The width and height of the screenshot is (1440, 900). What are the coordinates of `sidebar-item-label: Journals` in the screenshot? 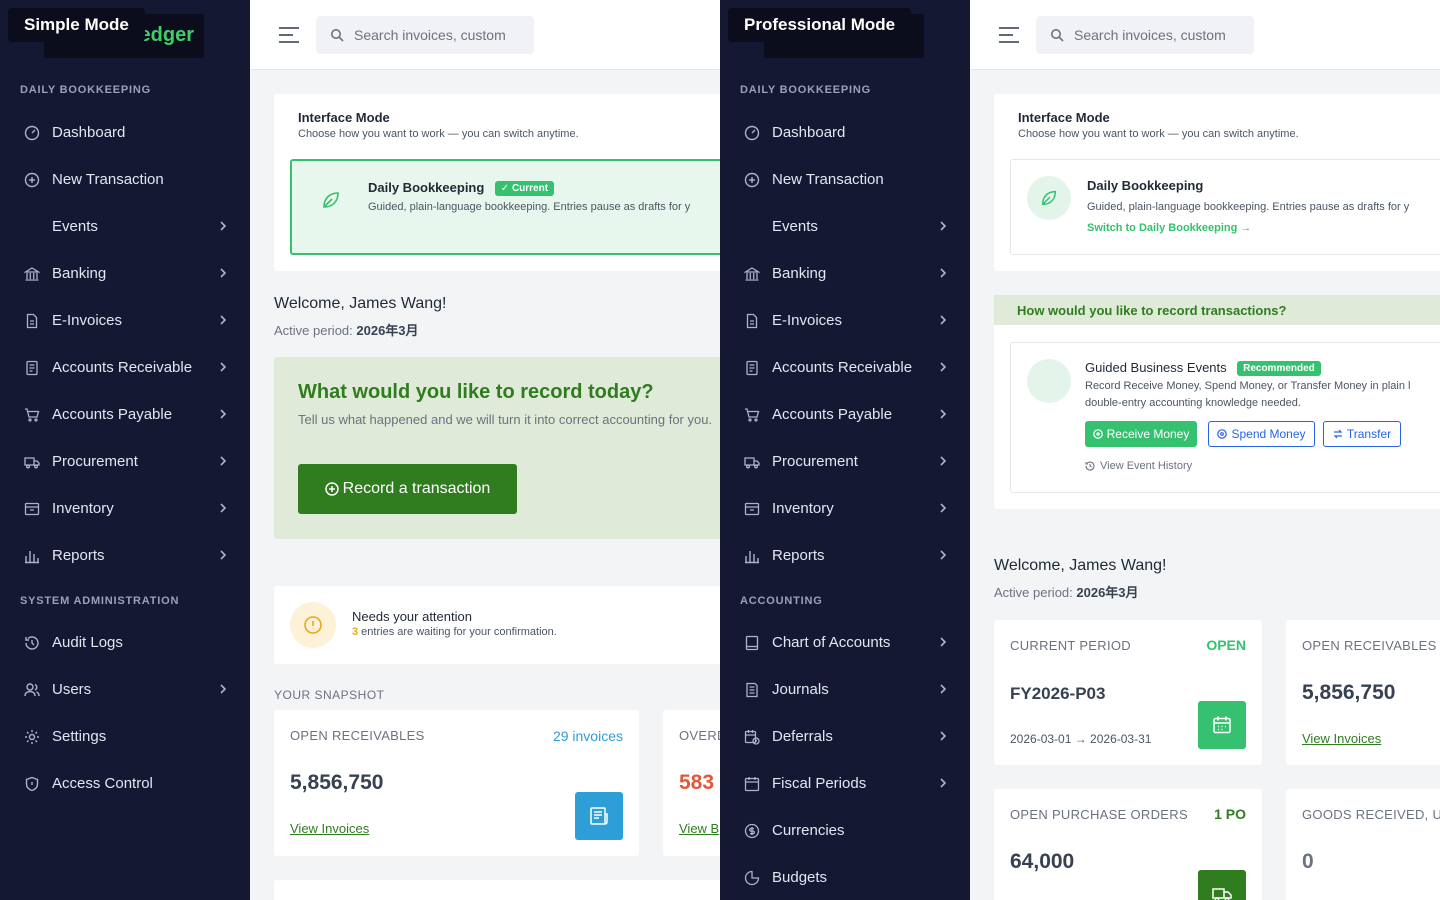 It's located at (800, 689).